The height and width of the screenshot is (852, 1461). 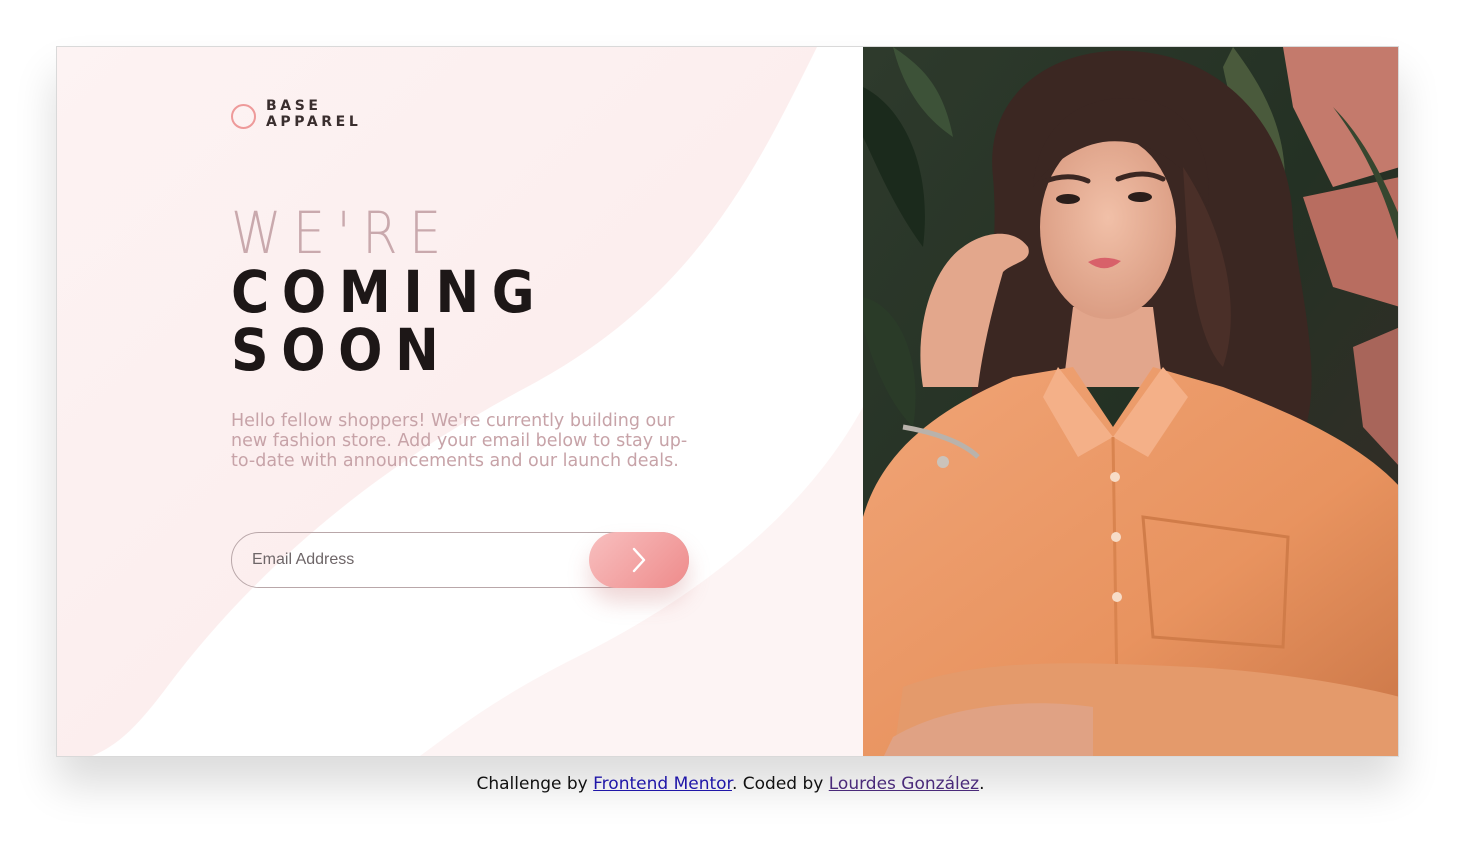 I want to click on frontend-mentor-link: Frontend Mentor, so click(x=662, y=784).